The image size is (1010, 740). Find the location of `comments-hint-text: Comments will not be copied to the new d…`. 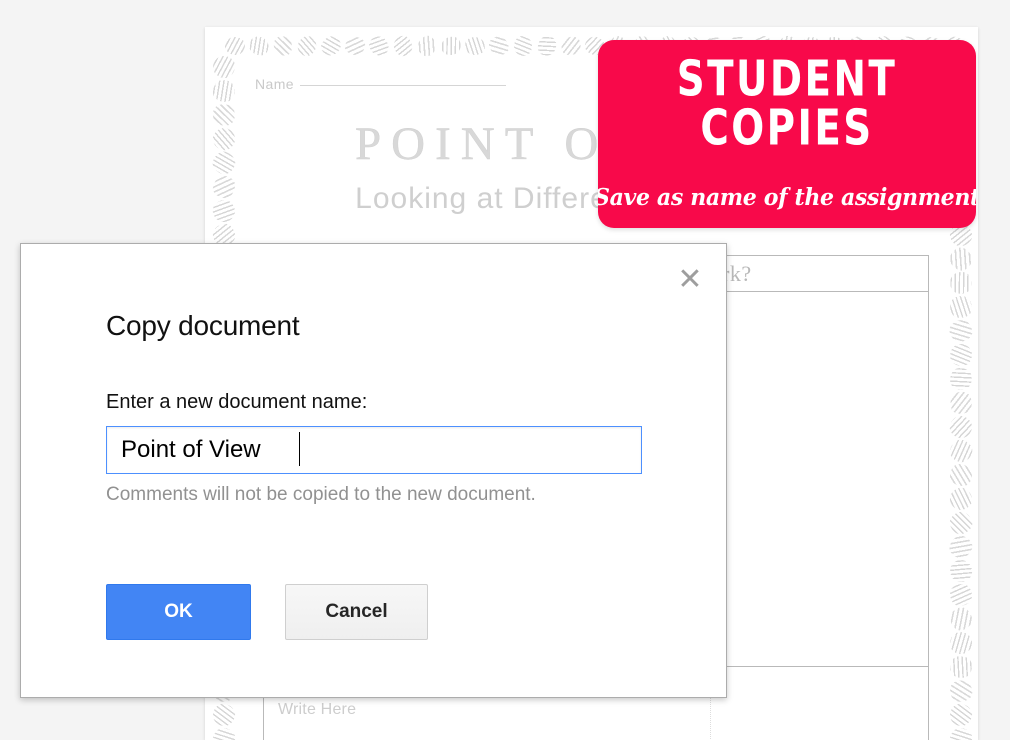

comments-hint-text: Comments will not be copied to the new d… is located at coordinates (321, 494).